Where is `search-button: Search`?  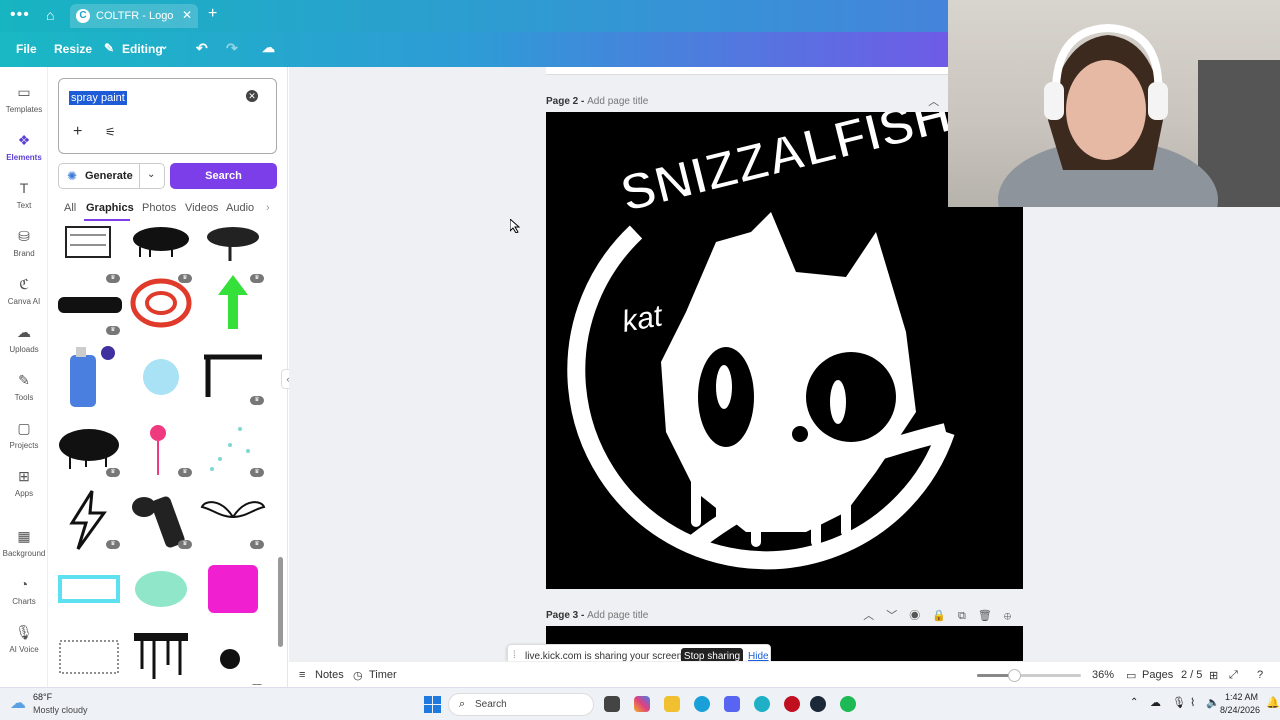 search-button: Search is located at coordinates (223, 176).